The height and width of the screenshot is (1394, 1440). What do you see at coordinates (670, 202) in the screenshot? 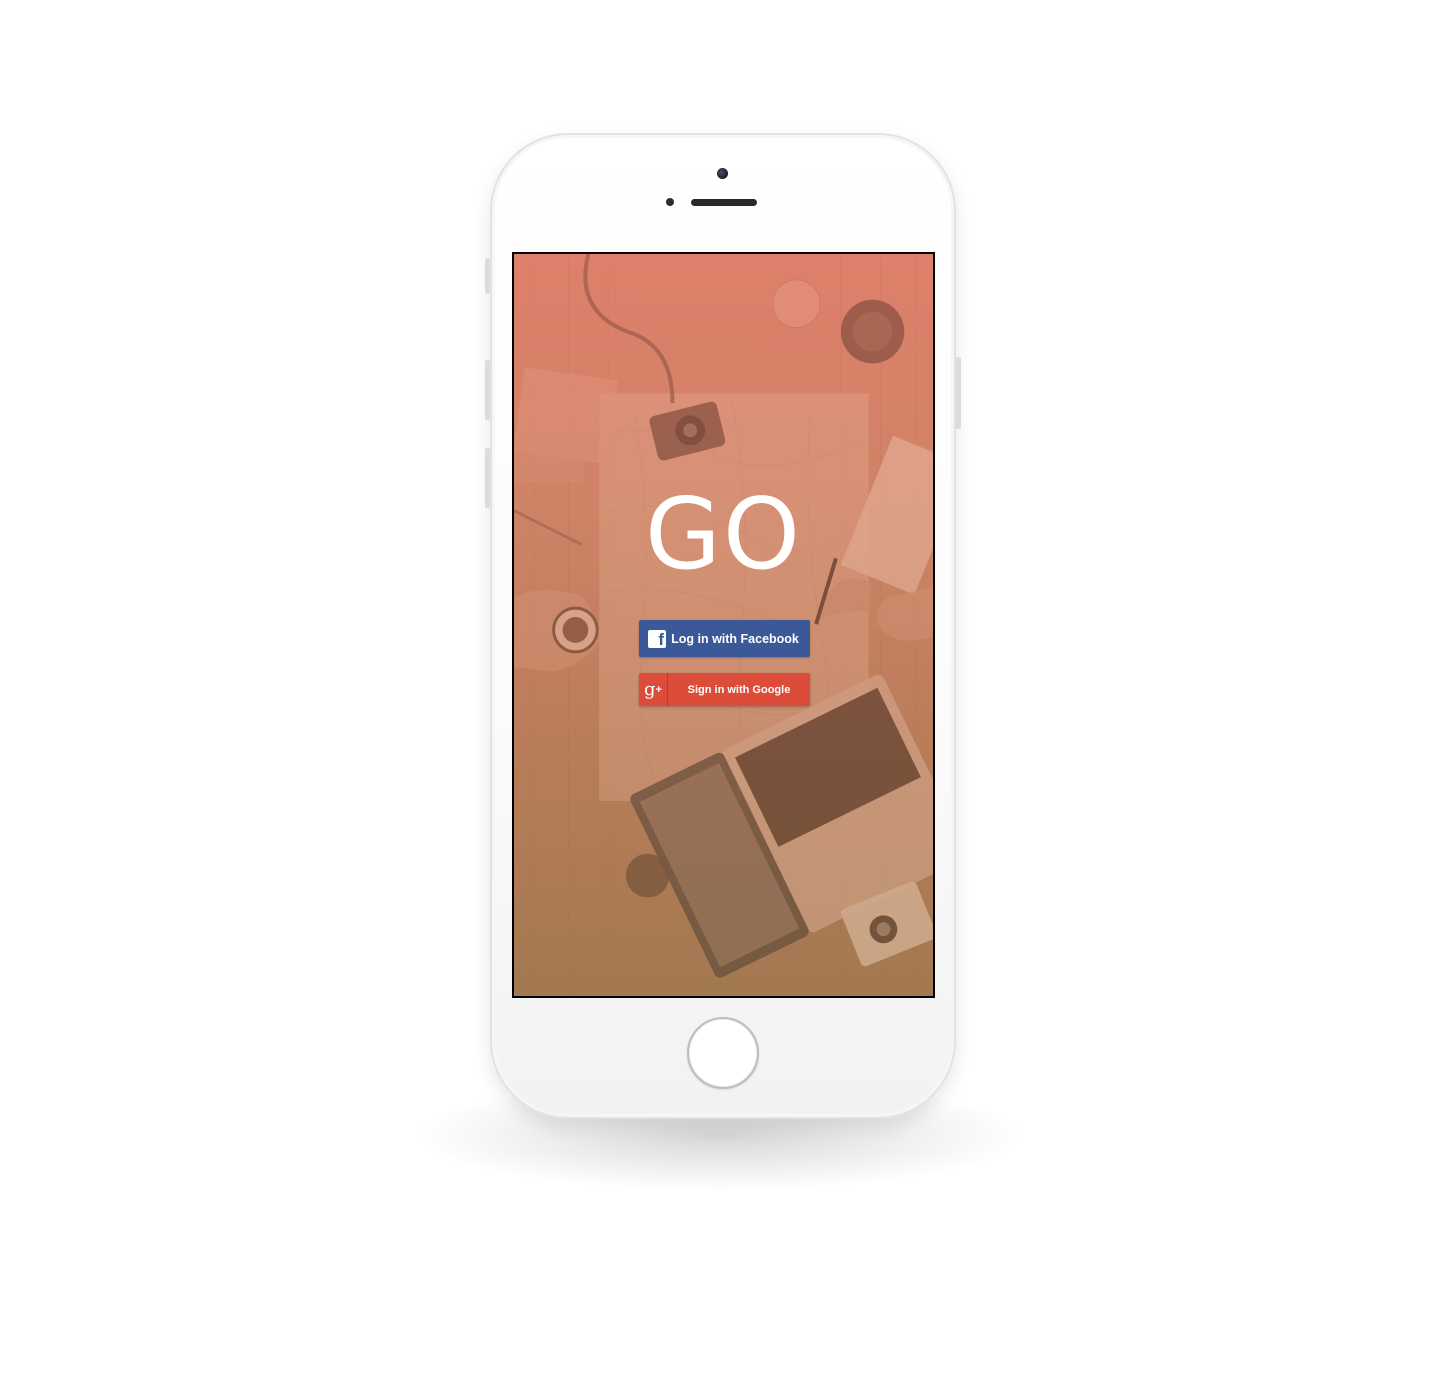
I see `proximity-sensor` at bounding box center [670, 202].